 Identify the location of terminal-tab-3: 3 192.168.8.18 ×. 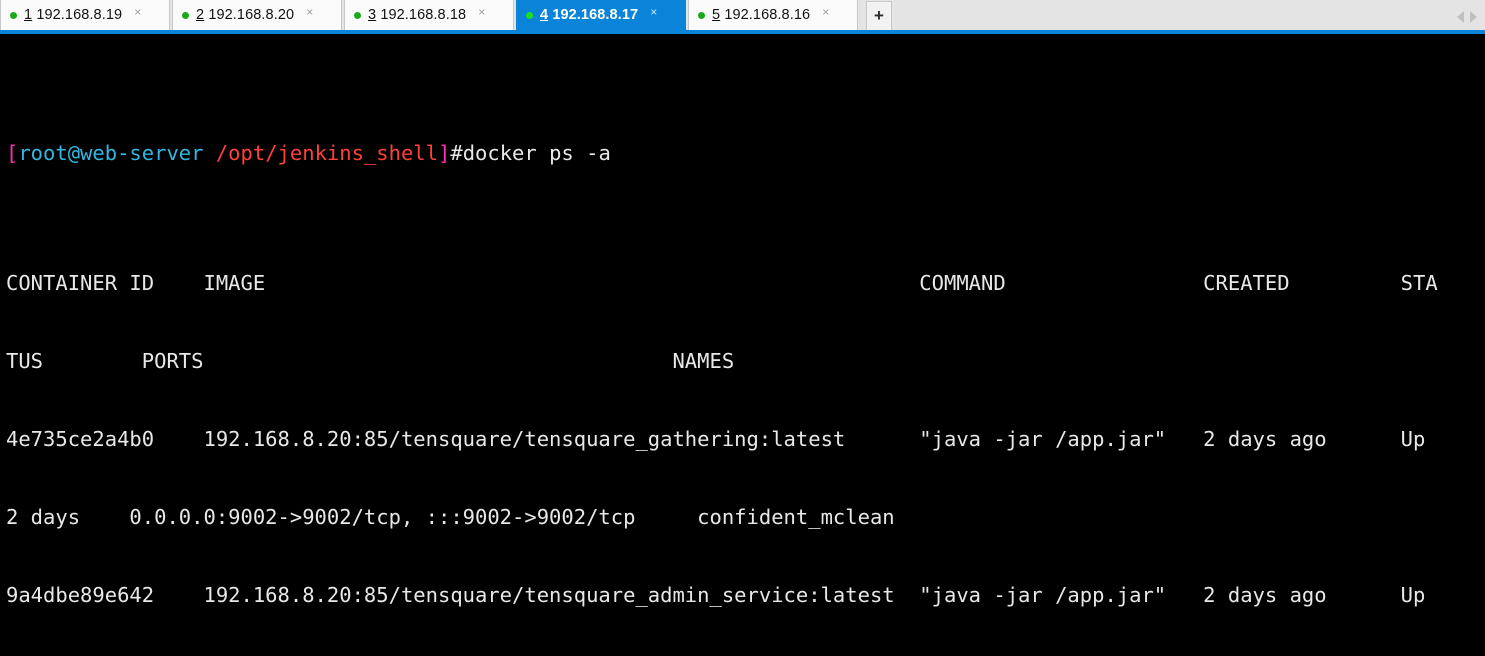
(429, 15).